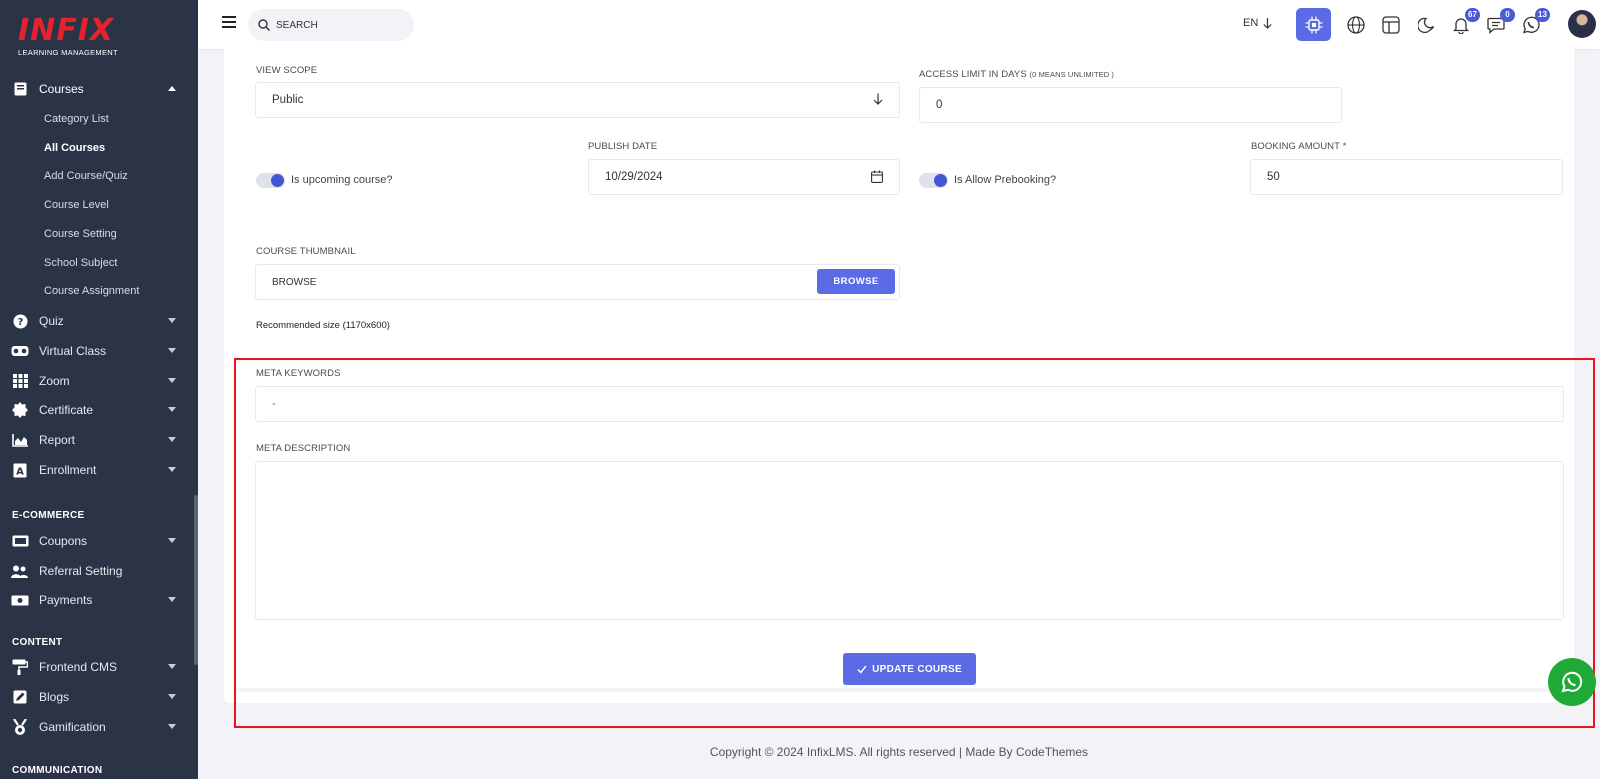 This screenshot has width=1600, height=779. What do you see at coordinates (97, 600) in the screenshot?
I see `sidebar-item-payments: Payments` at bounding box center [97, 600].